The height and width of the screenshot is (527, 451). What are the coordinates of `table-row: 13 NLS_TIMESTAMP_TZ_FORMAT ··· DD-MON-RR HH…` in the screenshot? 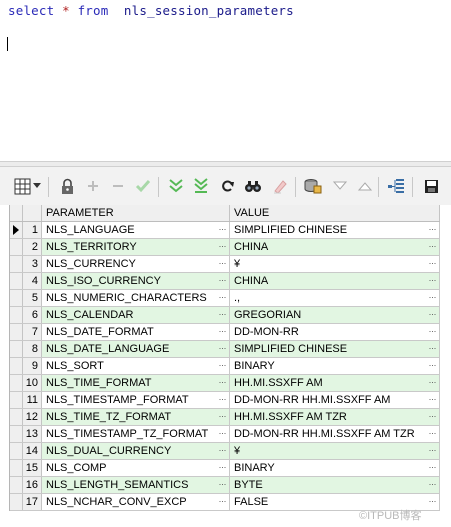 It's located at (225, 434).